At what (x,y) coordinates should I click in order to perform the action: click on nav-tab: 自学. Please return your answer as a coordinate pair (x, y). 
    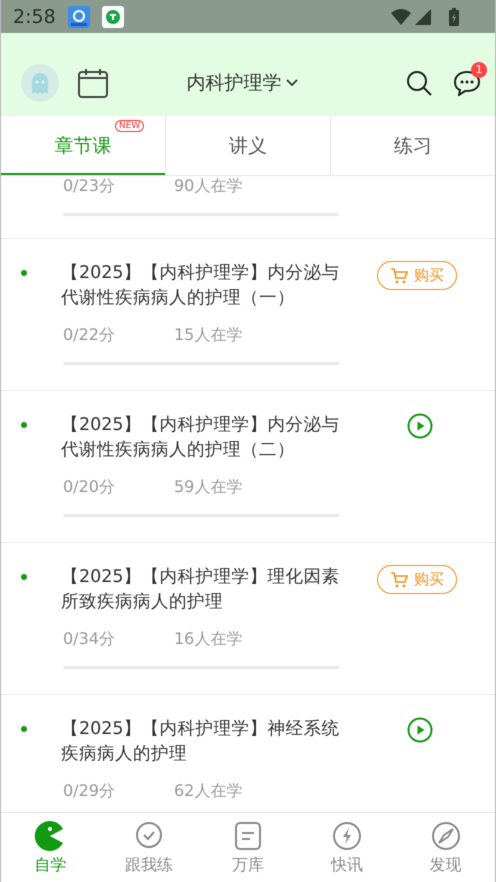
    Looking at the image, I should click on (50, 847).